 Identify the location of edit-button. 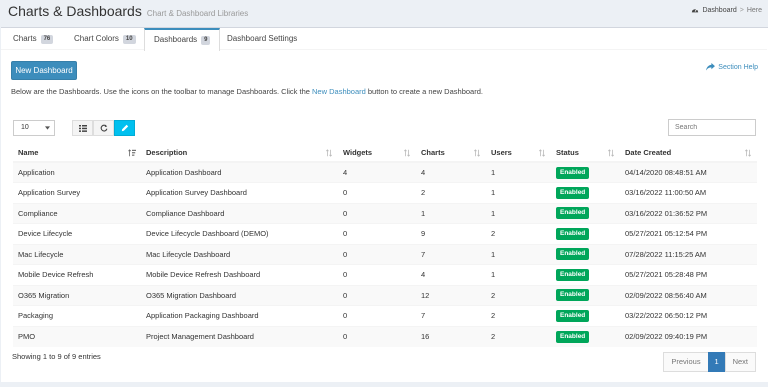
(124, 128).